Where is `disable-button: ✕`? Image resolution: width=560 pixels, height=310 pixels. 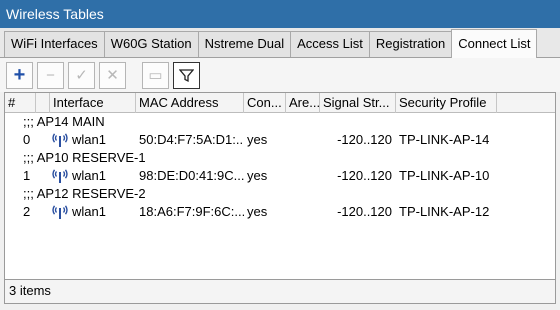
disable-button: ✕ is located at coordinates (112, 75).